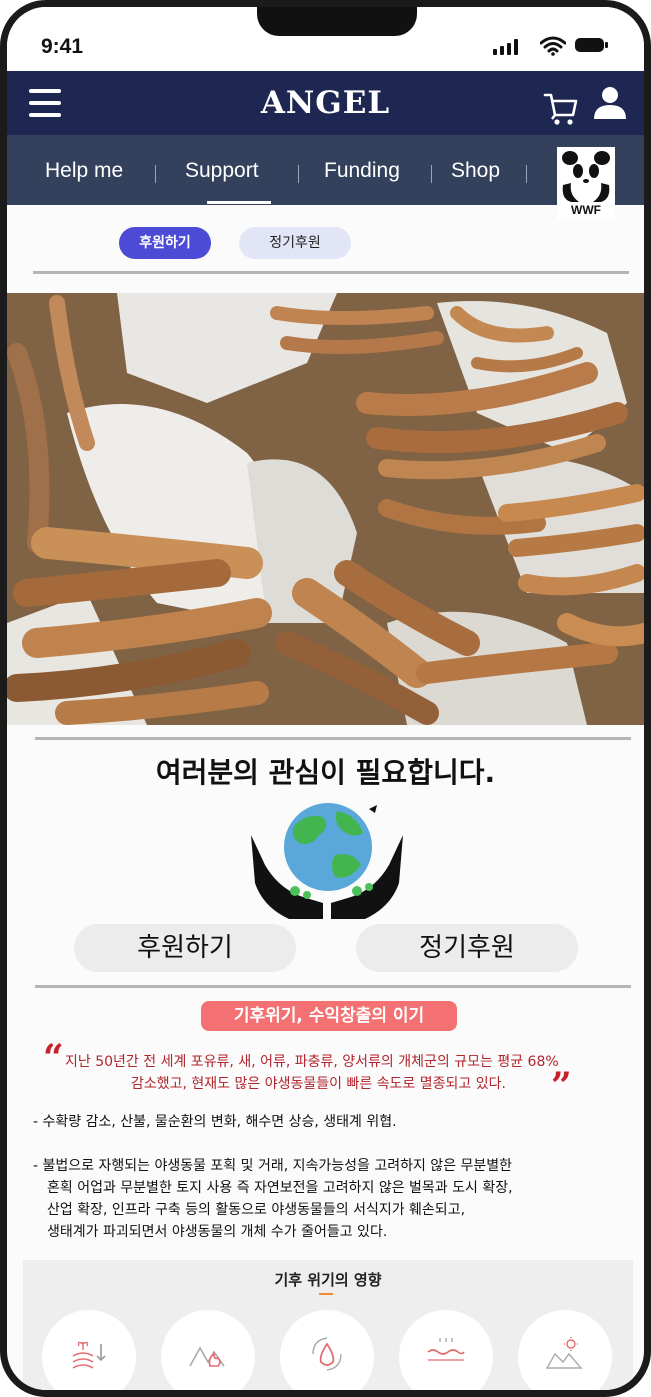 This screenshot has width=651, height=1397. Describe the element at coordinates (326, 1294) in the screenshot. I see `impact-title-underline` at that location.